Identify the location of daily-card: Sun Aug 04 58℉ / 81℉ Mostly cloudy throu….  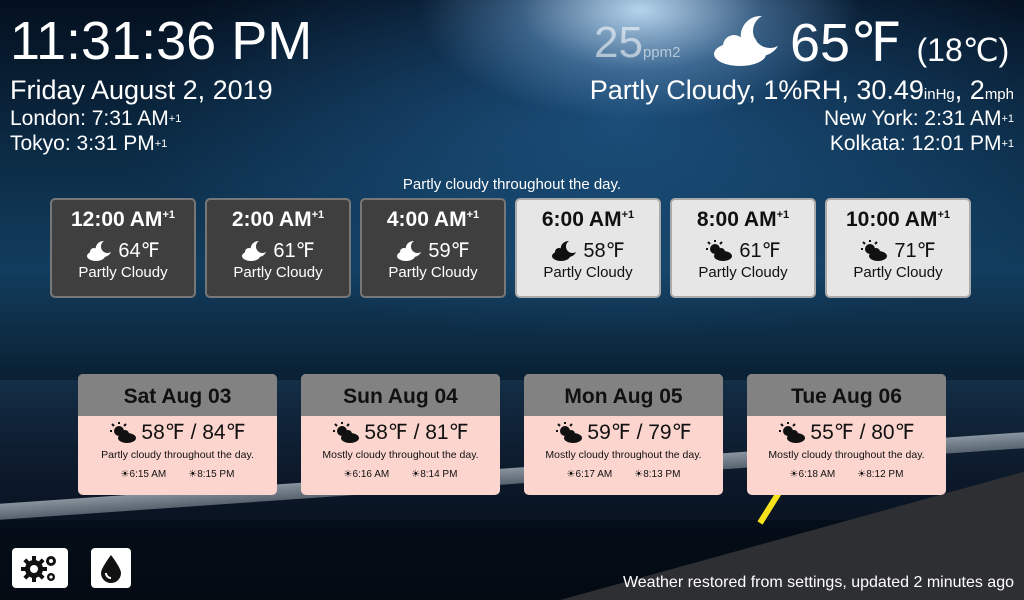
(400, 434).